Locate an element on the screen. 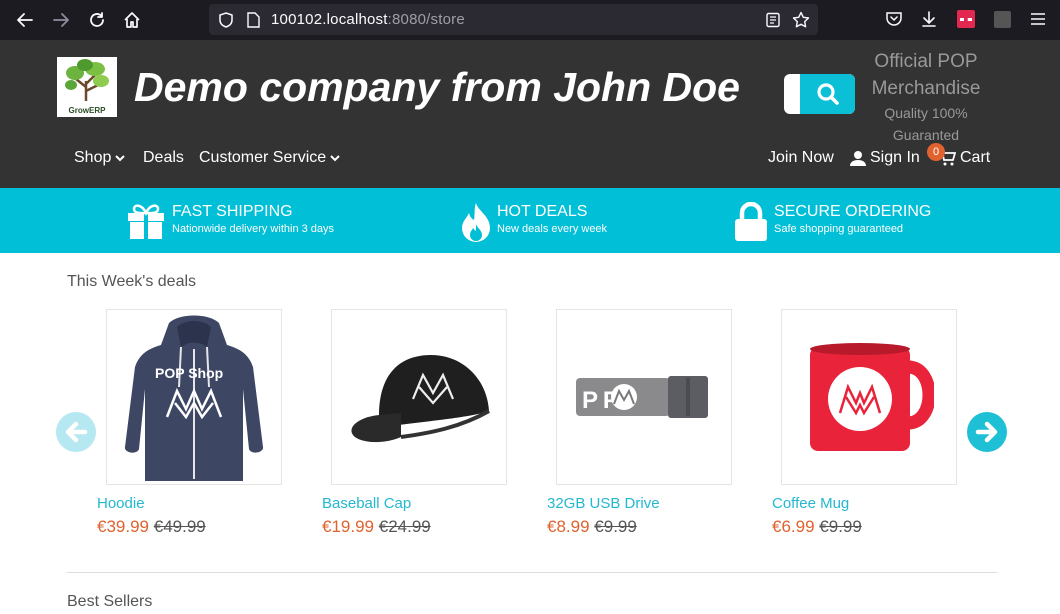  slogan-line-1: Official POP is located at coordinates (926, 61).